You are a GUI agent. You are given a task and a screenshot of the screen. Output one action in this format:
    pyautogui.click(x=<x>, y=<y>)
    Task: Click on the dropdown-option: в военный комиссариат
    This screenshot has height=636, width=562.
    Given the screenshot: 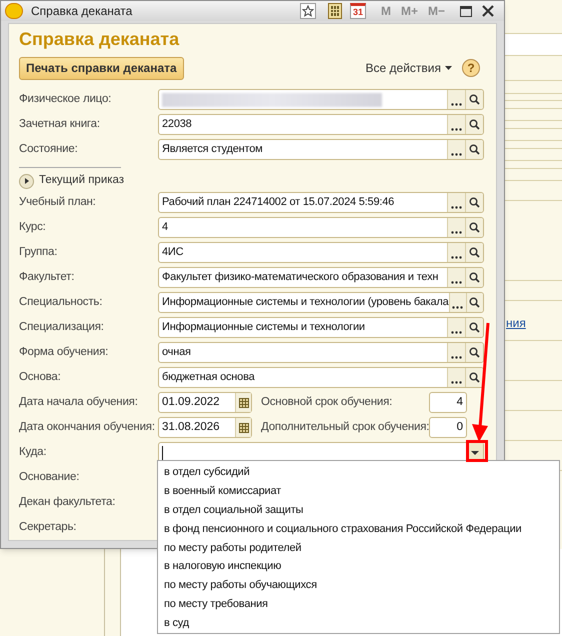 What is the action you would take?
    pyautogui.click(x=358, y=491)
    